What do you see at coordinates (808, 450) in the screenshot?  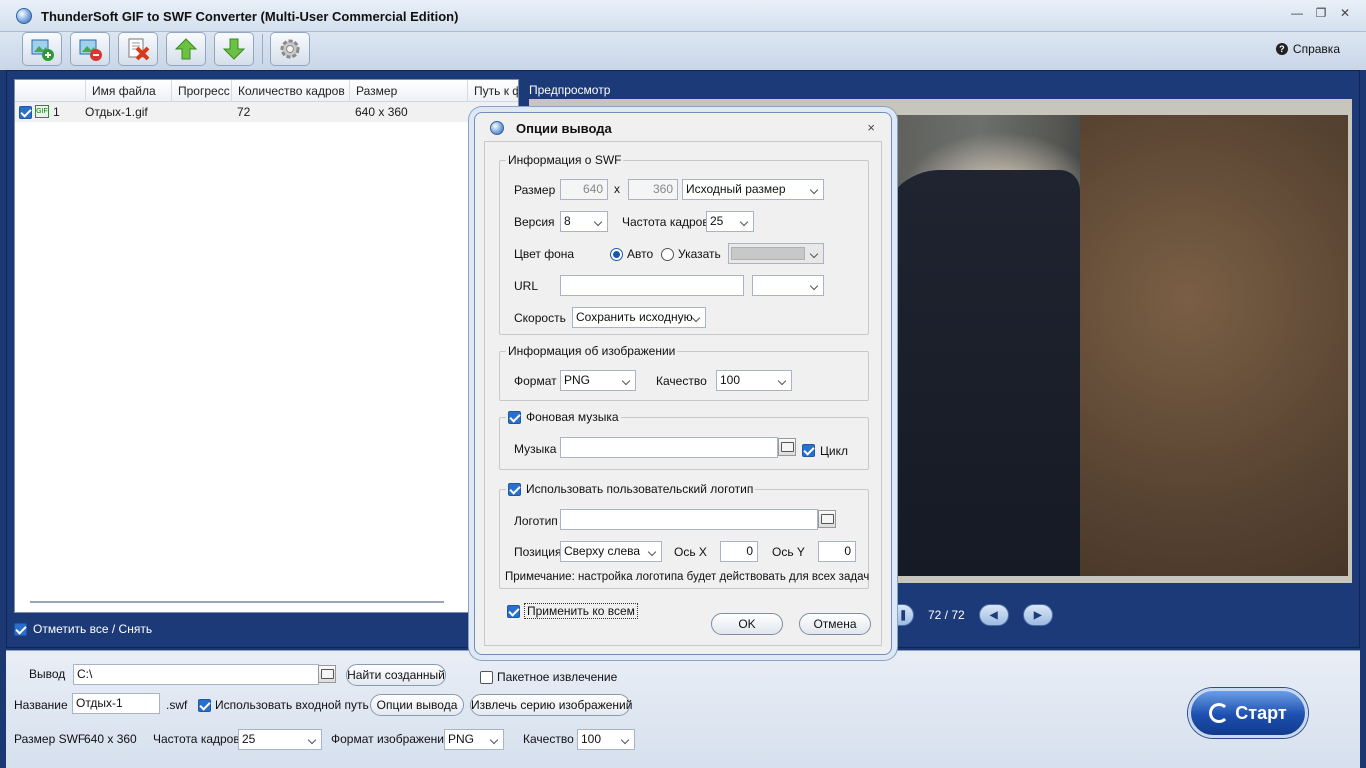 I see `loop-checkbox` at bounding box center [808, 450].